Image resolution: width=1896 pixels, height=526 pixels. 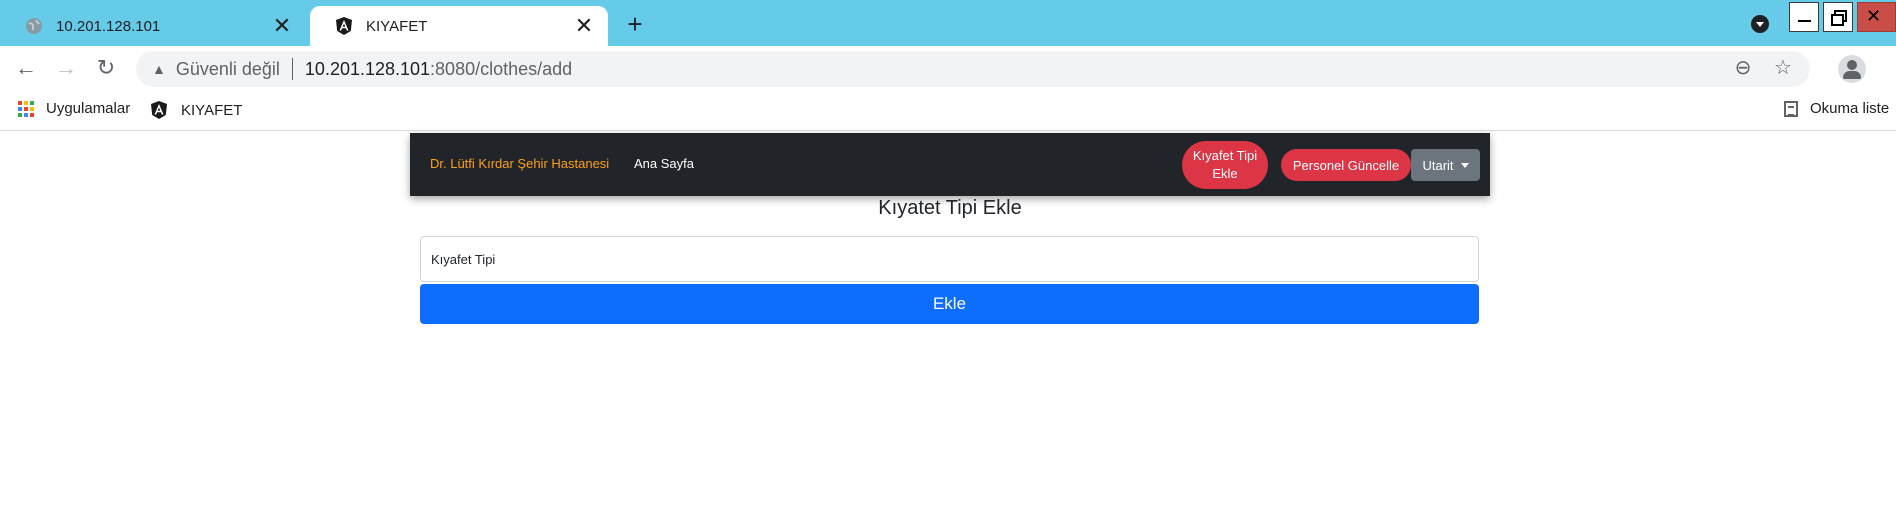 I want to click on new-tab-button: +, so click(x=635, y=24).